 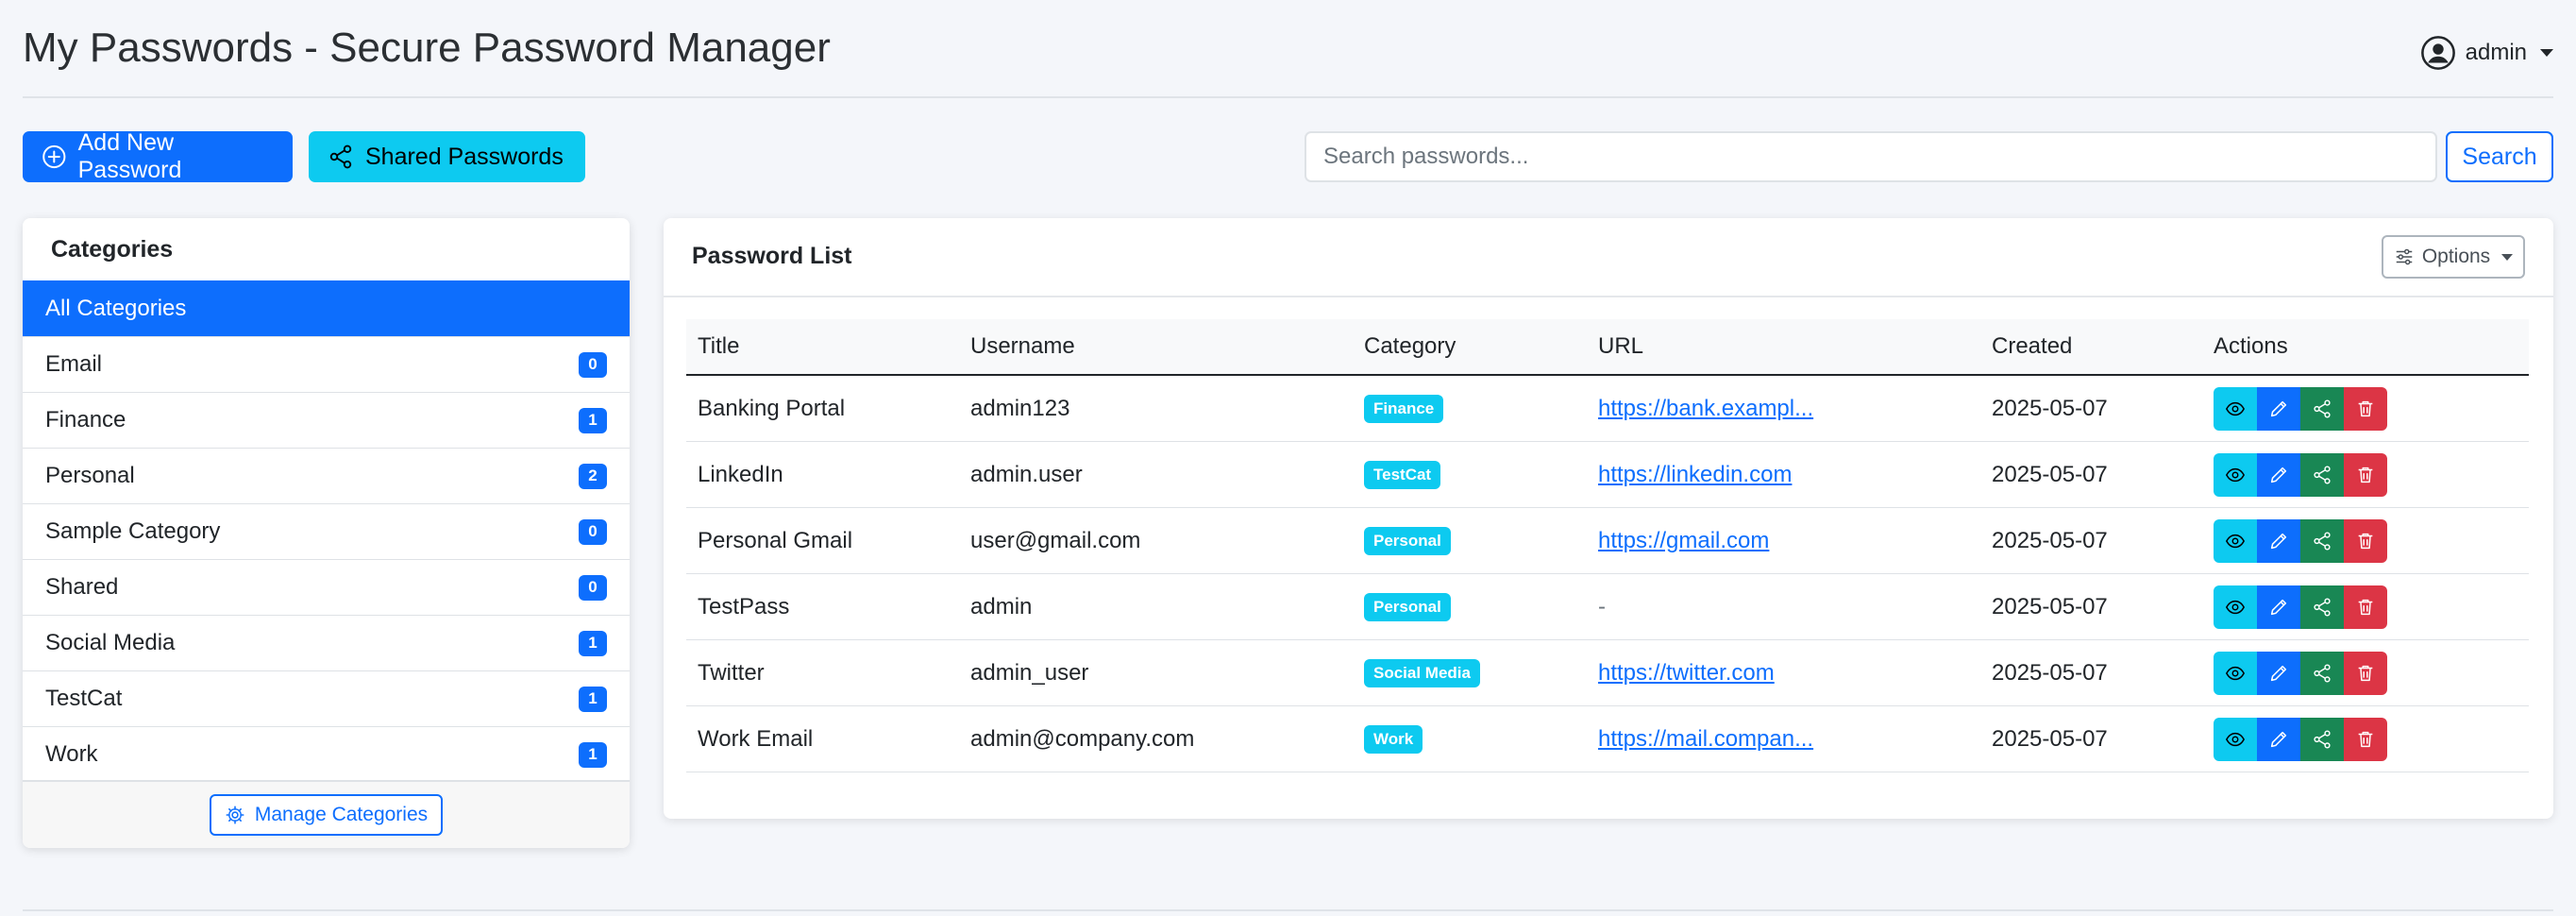 I want to click on category-item-social-media: Social Media 1, so click(x=327, y=642).